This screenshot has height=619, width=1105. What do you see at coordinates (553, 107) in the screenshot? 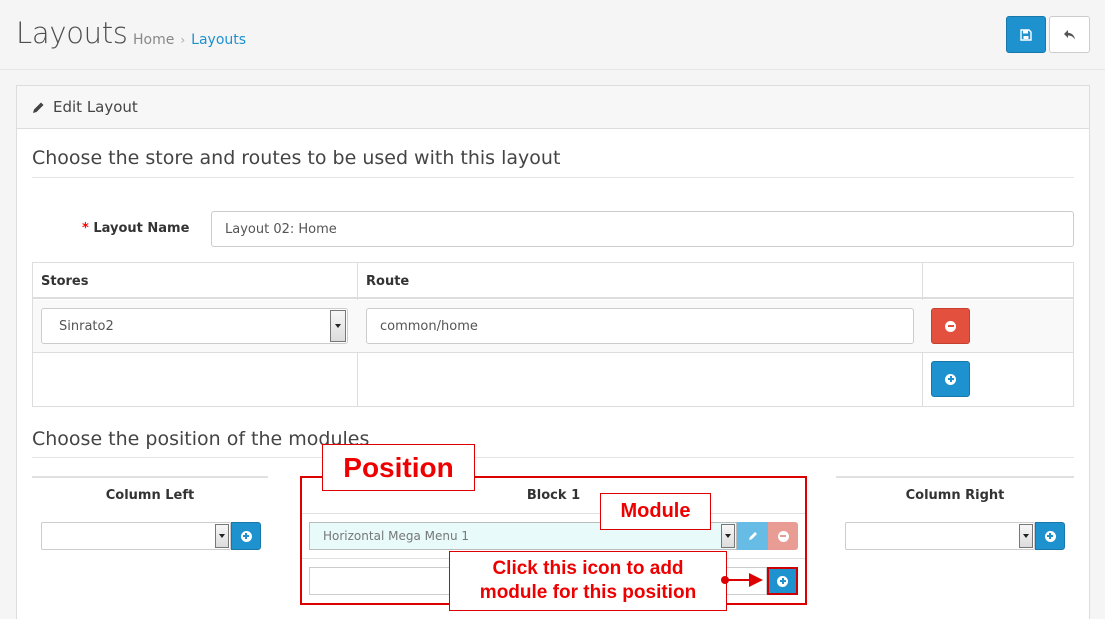
I see `panel-heading: Edit Layout` at bounding box center [553, 107].